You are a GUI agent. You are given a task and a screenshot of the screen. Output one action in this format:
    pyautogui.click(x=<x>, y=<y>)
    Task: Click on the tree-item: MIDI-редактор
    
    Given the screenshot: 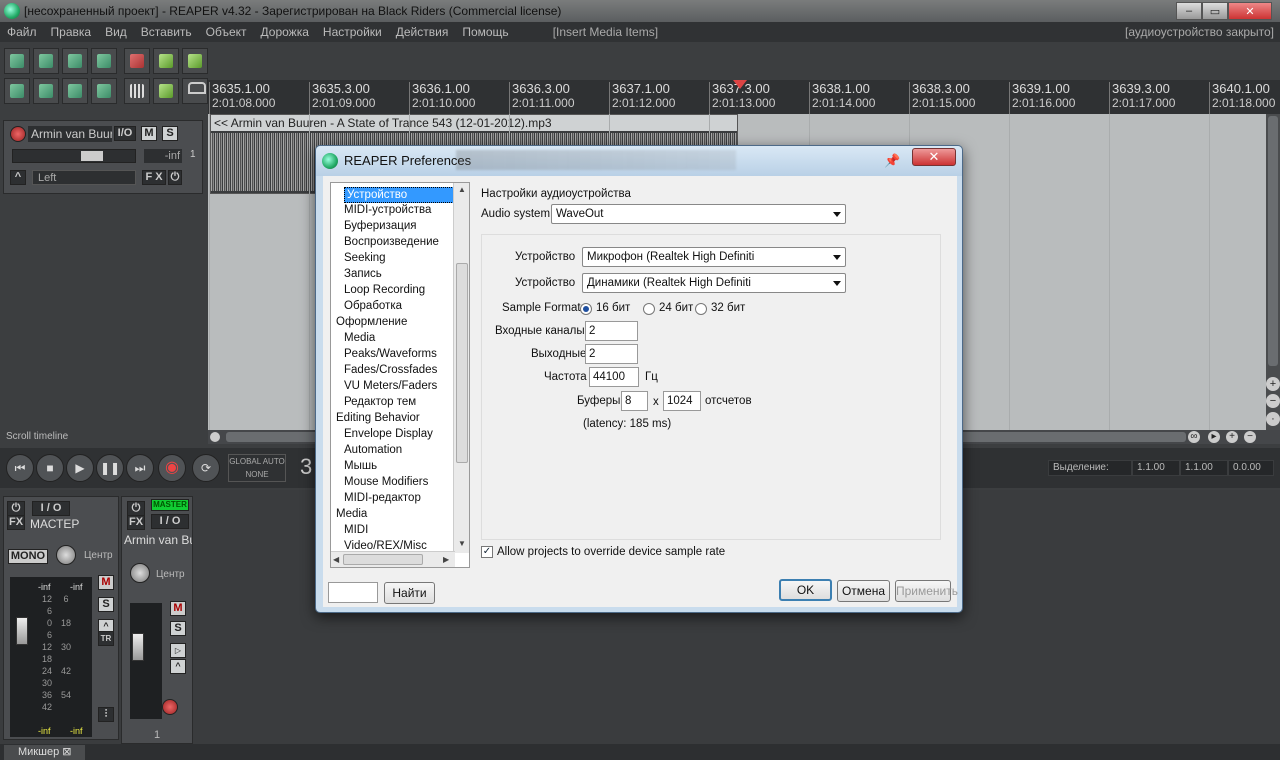 What is the action you would take?
    pyautogui.click(x=382, y=498)
    